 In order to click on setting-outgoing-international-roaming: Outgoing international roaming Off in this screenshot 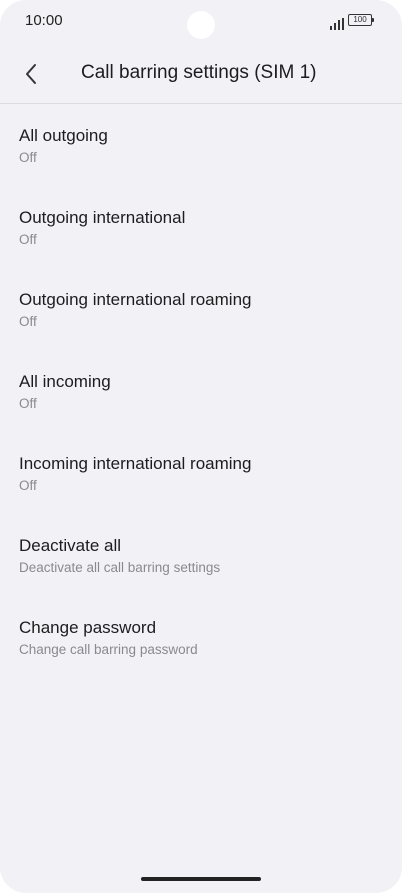, I will do `click(201, 308)`.